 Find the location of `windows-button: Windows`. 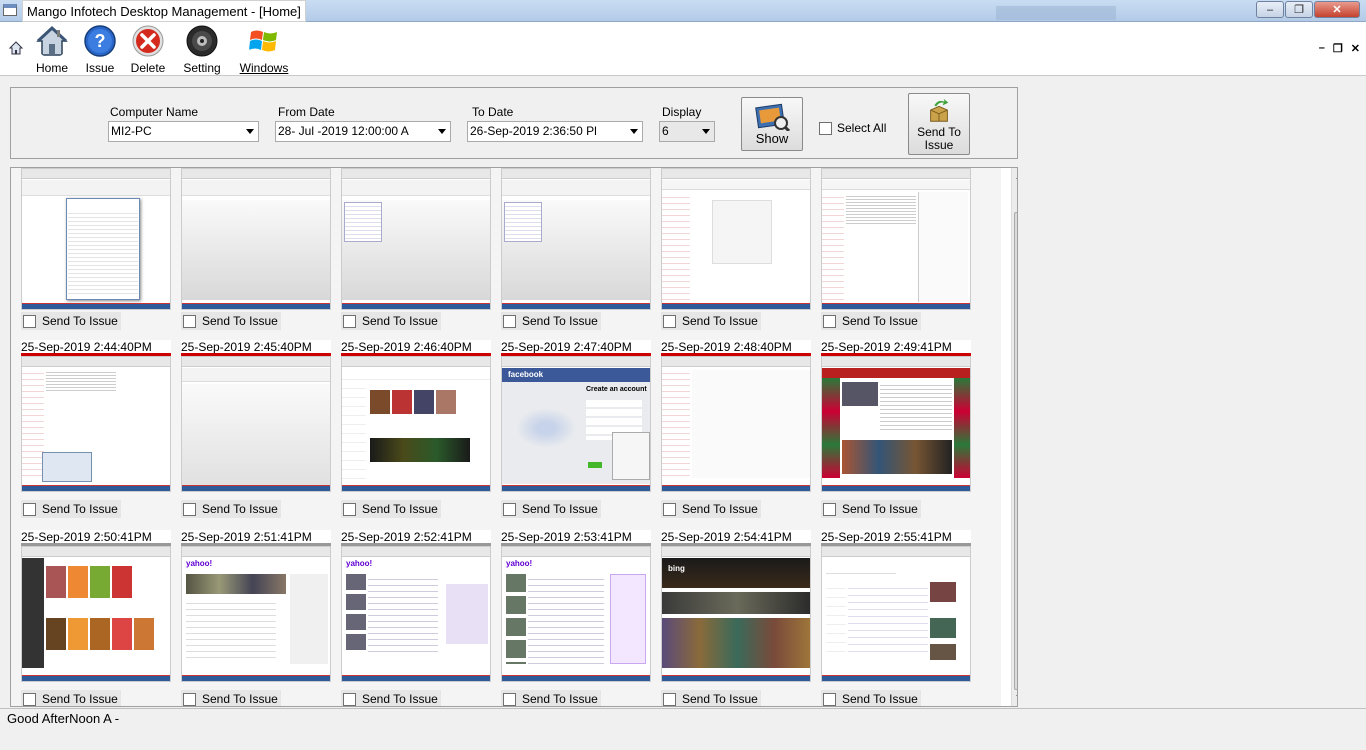

windows-button: Windows is located at coordinates (264, 49).